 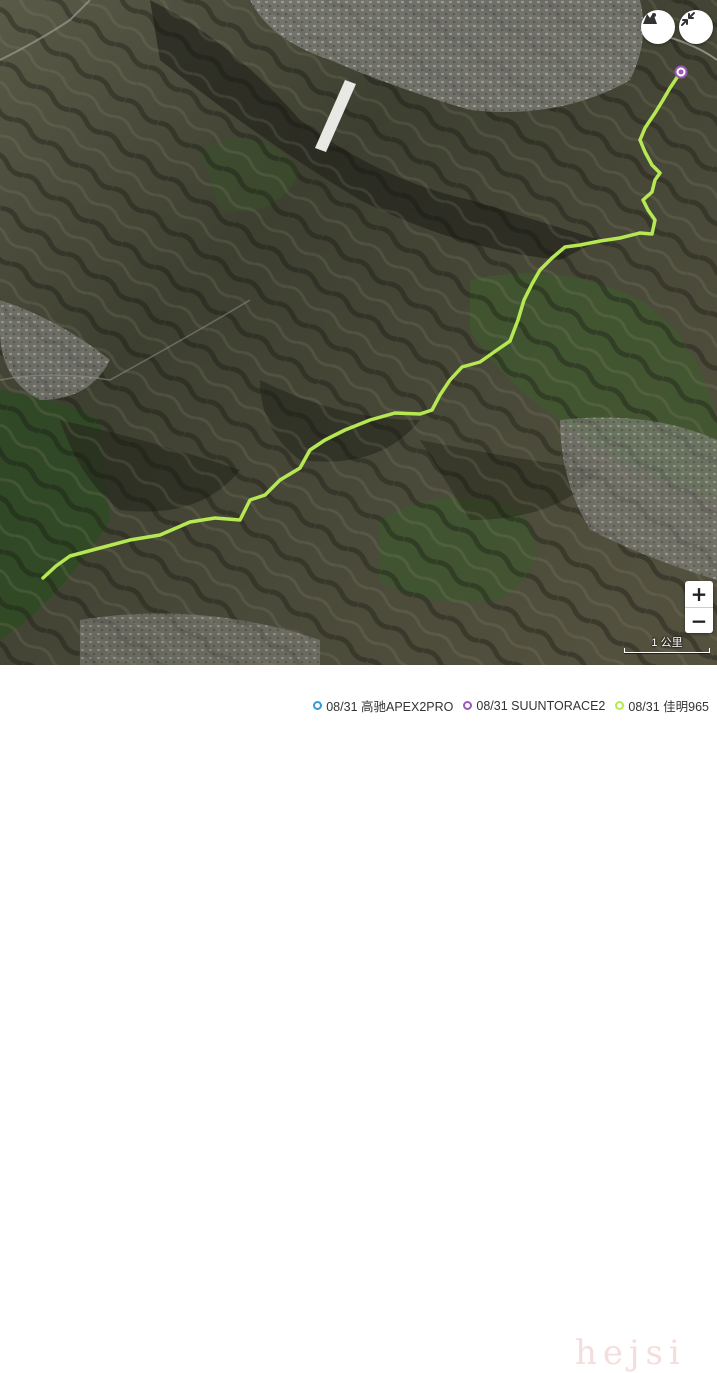 I want to click on zoom-control: + −, so click(x=699, y=607).